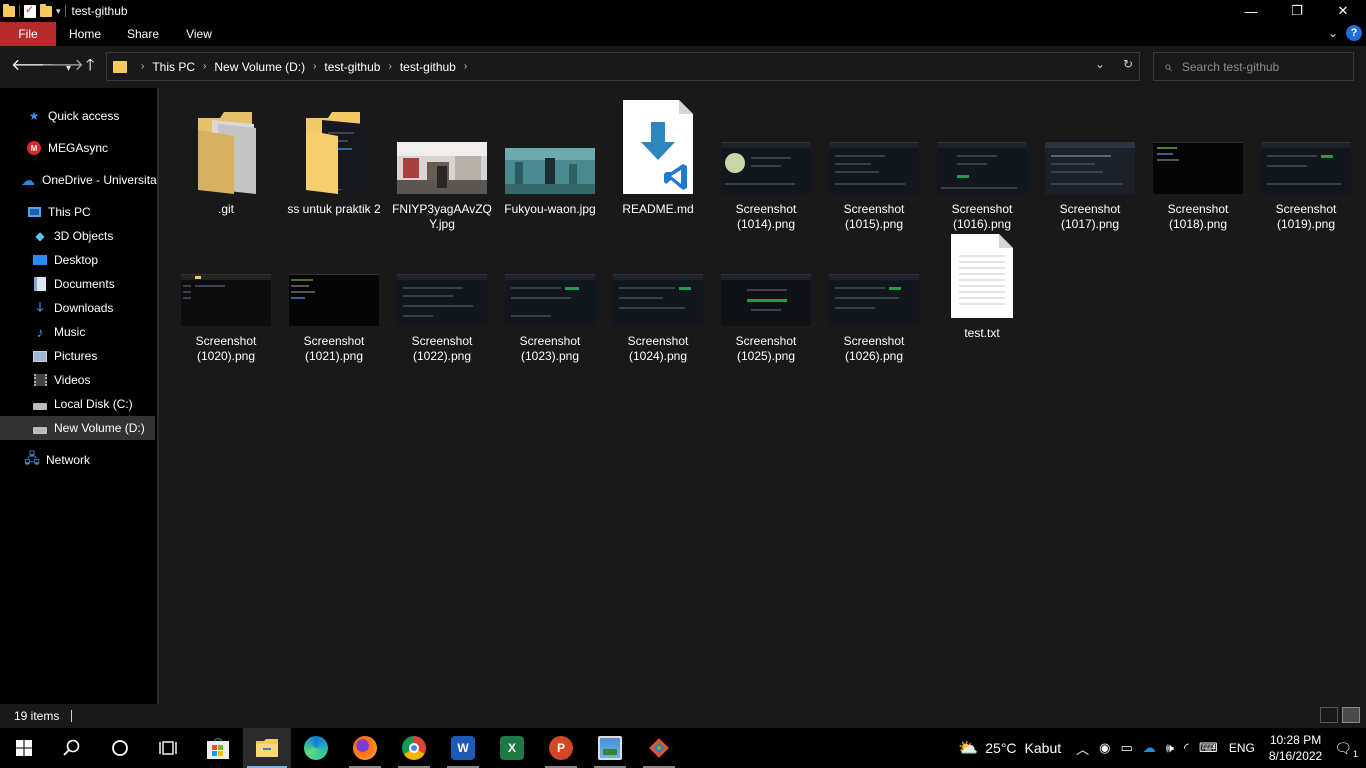 Image resolution: width=1366 pixels, height=768 pixels. What do you see at coordinates (463, 748) in the screenshot?
I see `word-taskbar-button: W` at bounding box center [463, 748].